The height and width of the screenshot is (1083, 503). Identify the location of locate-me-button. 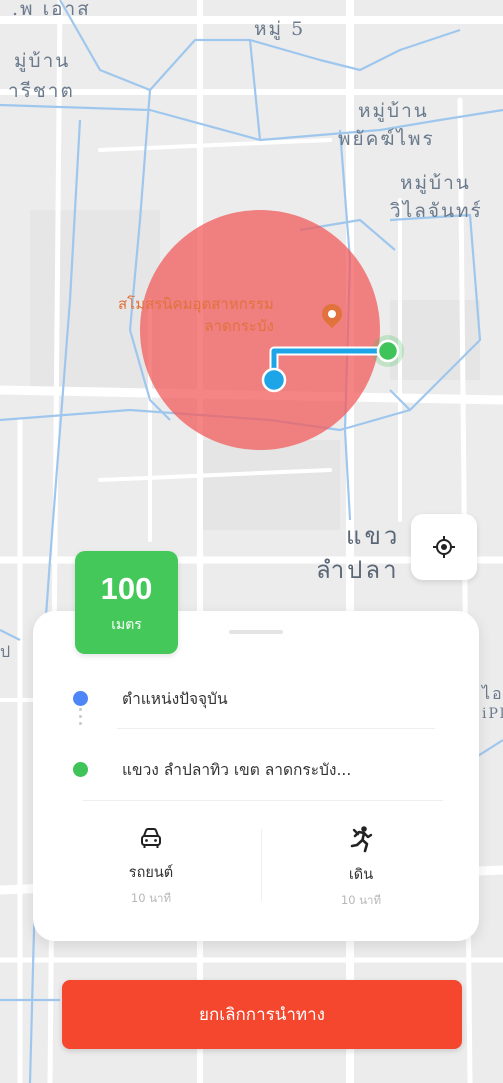
(444, 547).